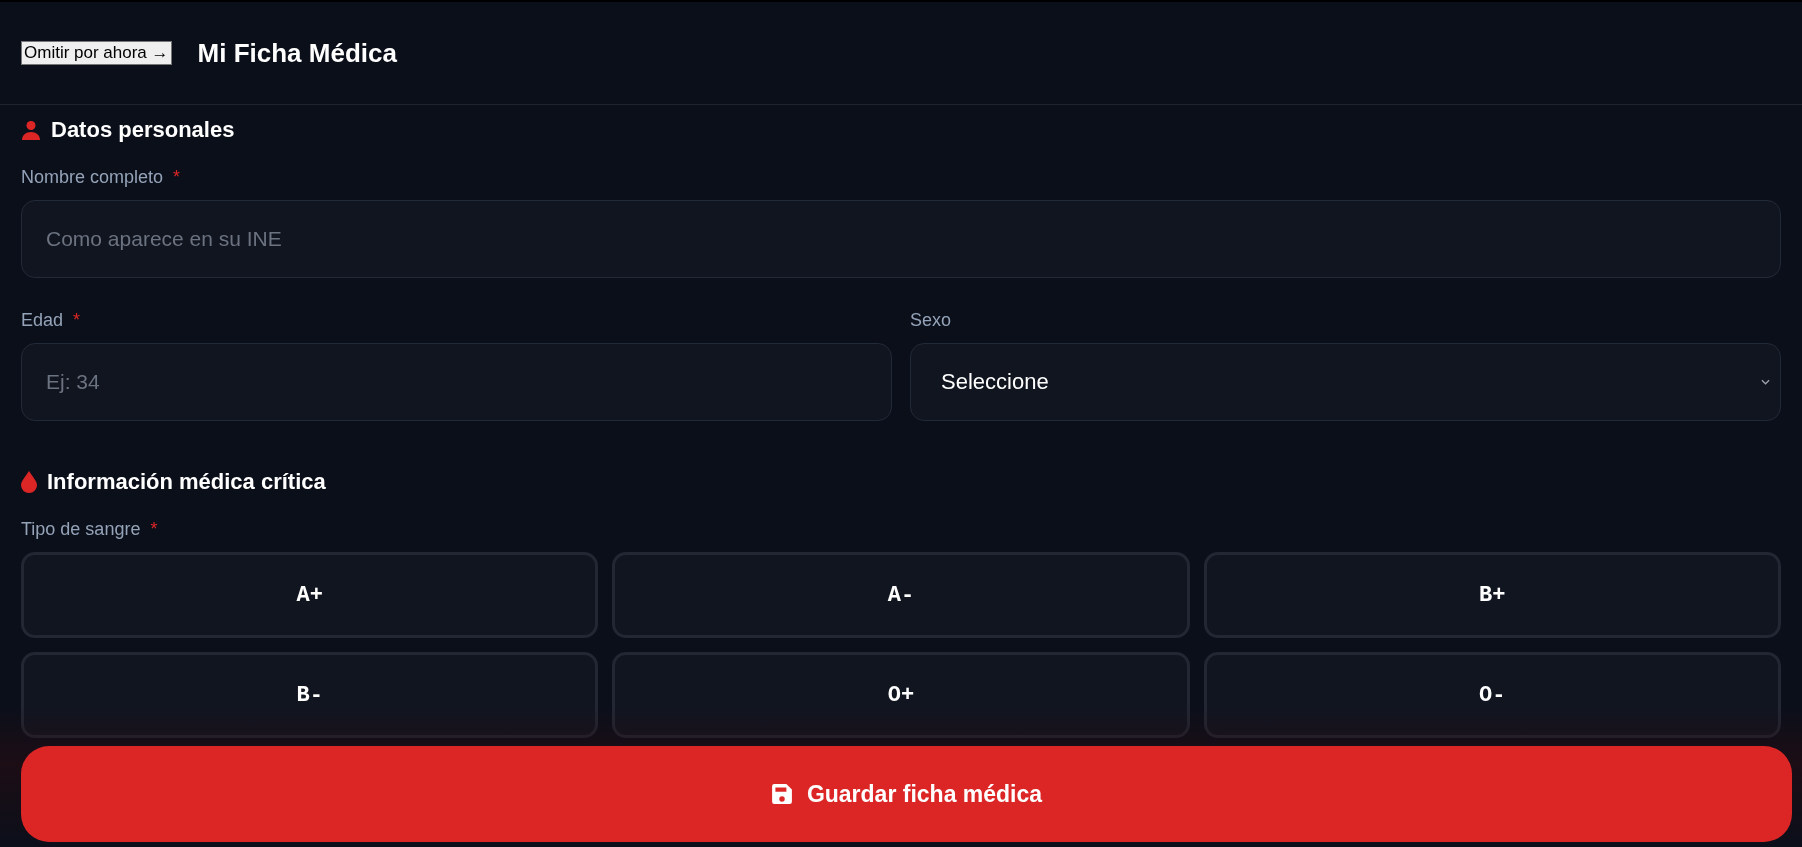  Describe the element at coordinates (29, 482) in the screenshot. I see `blood-drop-icon` at that location.